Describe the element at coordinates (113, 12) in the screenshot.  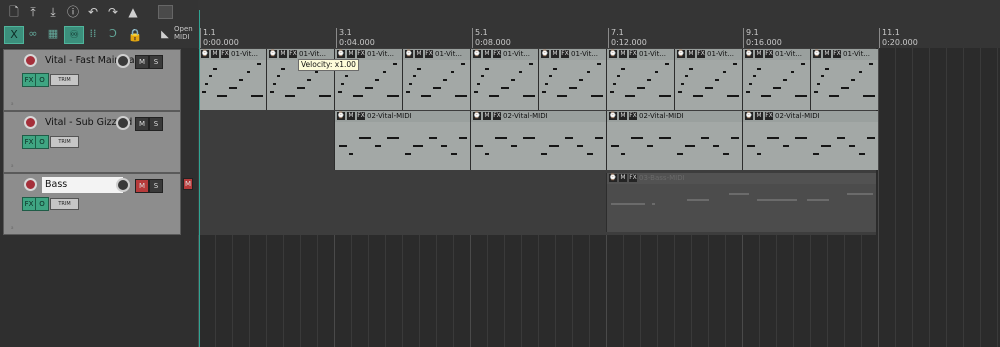
I see `redo-icon: ↷` at that location.